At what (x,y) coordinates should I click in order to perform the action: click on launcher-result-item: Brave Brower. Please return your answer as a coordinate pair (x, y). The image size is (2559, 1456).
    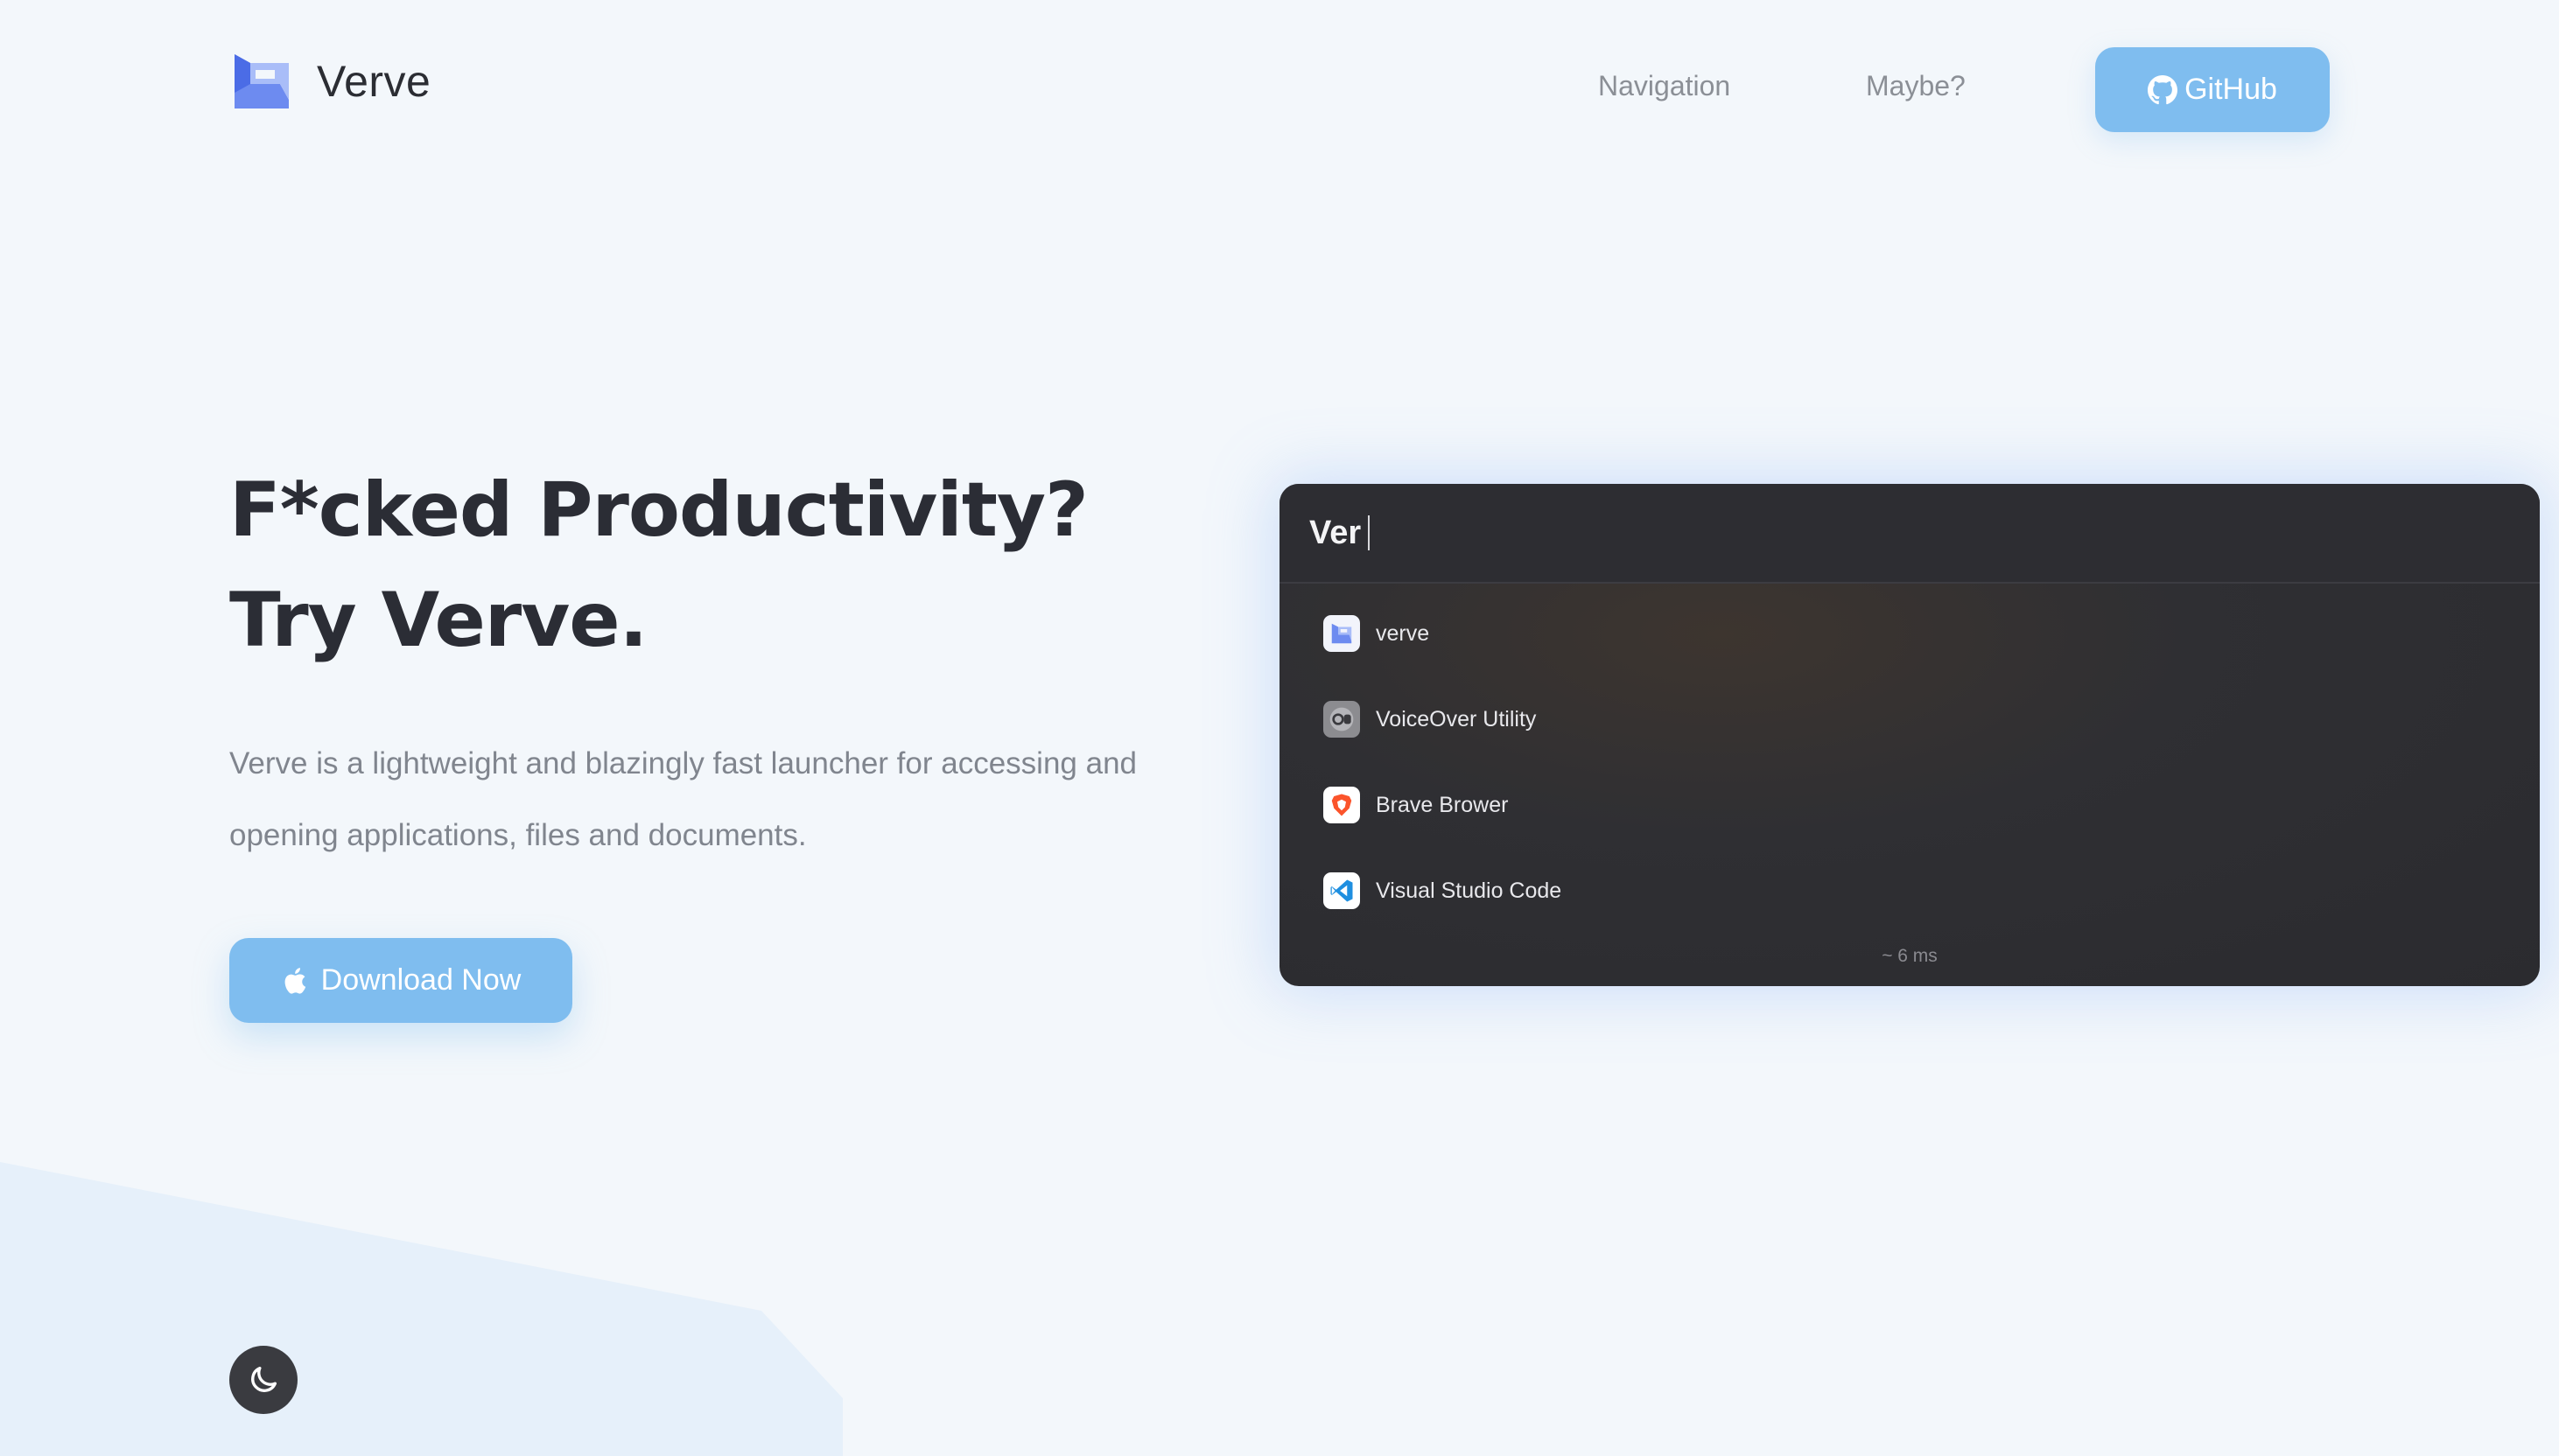
    Looking at the image, I should click on (1415, 805).